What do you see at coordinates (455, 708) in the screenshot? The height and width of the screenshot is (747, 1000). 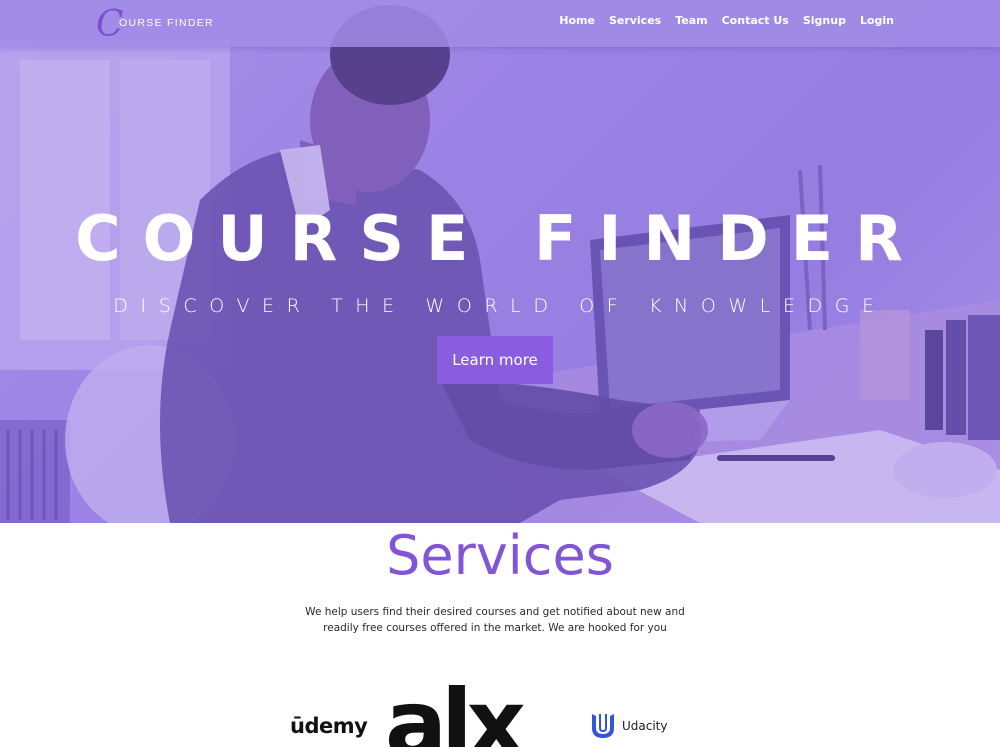 I see `alx-logo: alx` at bounding box center [455, 708].